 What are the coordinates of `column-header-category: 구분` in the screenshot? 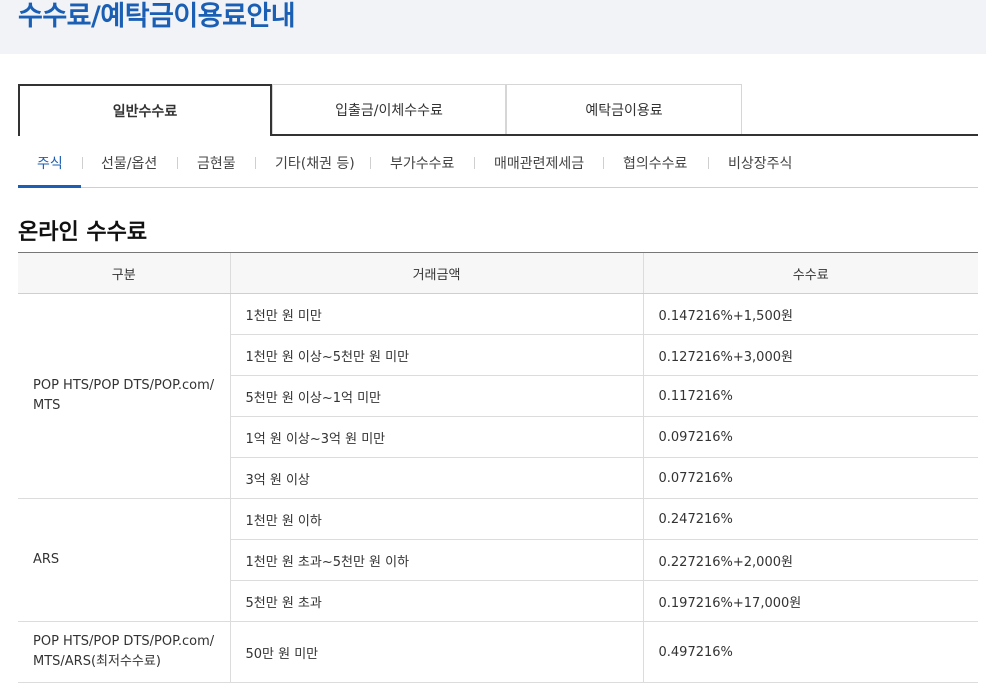 It's located at (124, 273).